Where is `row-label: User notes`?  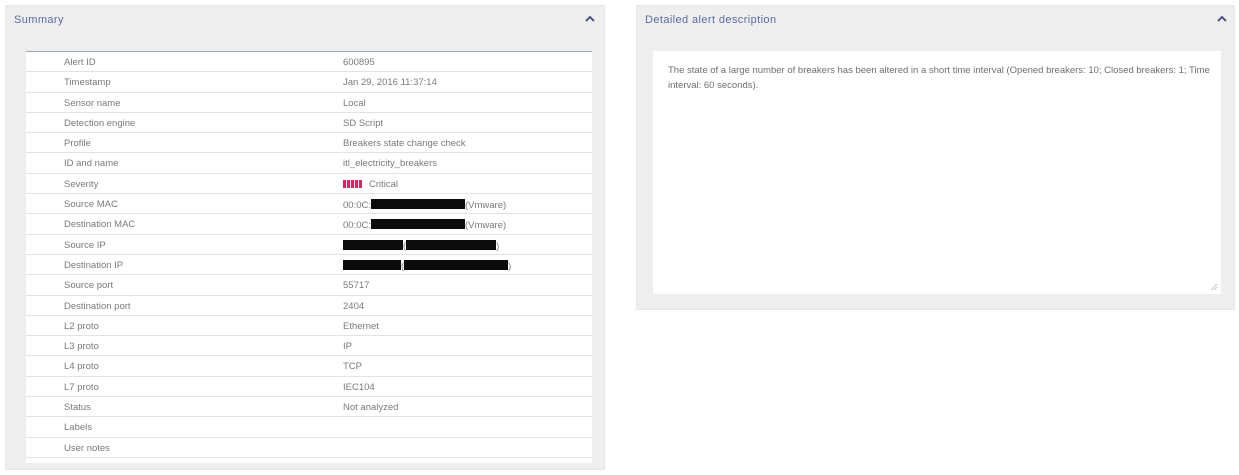
row-label: User notes is located at coordinates (87, 448).